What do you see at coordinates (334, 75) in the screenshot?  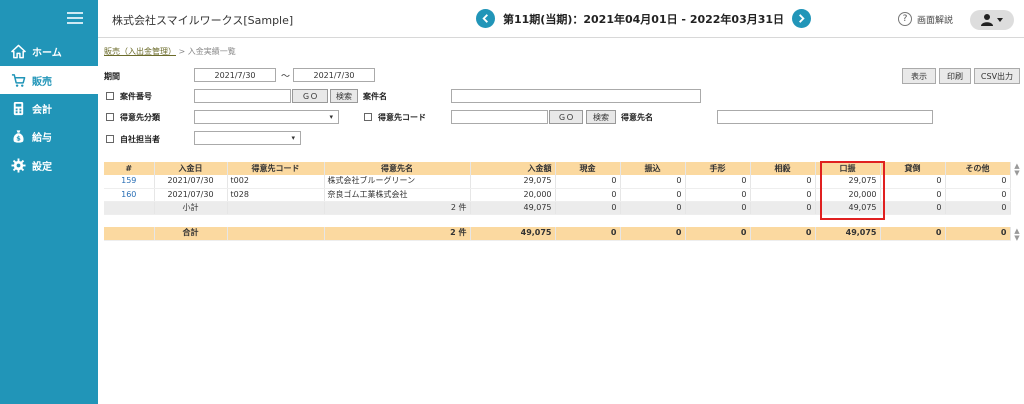 I see `period-to-input: 2021/7/30` at bounding box center [334, 75].